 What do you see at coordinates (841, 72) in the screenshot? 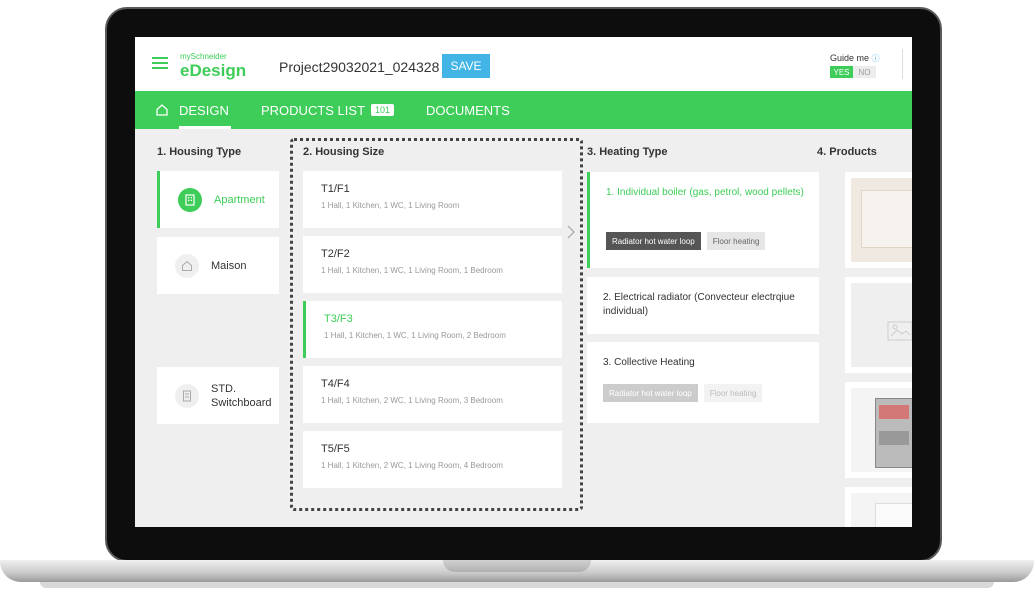
I see `guide-yes-option: YES` at bounding box center [841, 72].